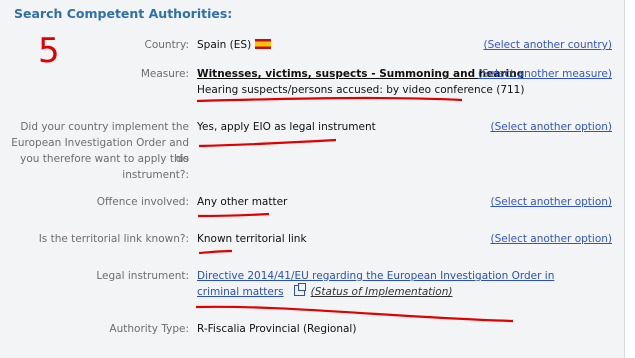  Describe the element at coordinates (104, 159) in the screenshot. I see `eio-label-line-3: you therefore want to apply this` at that location.